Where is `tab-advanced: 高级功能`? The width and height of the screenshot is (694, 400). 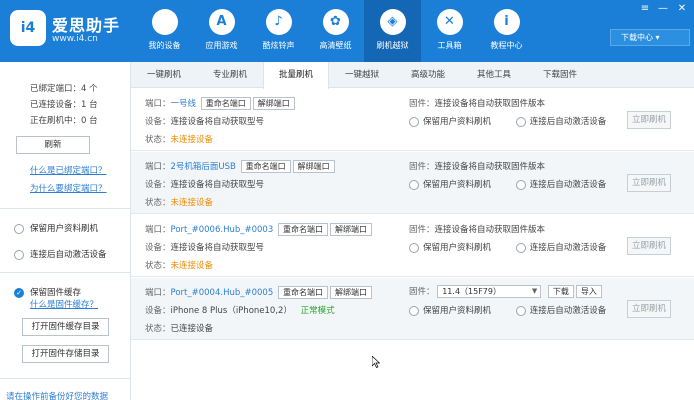 tab-advanced: 高级功能 is located at coordinates (428, 75).